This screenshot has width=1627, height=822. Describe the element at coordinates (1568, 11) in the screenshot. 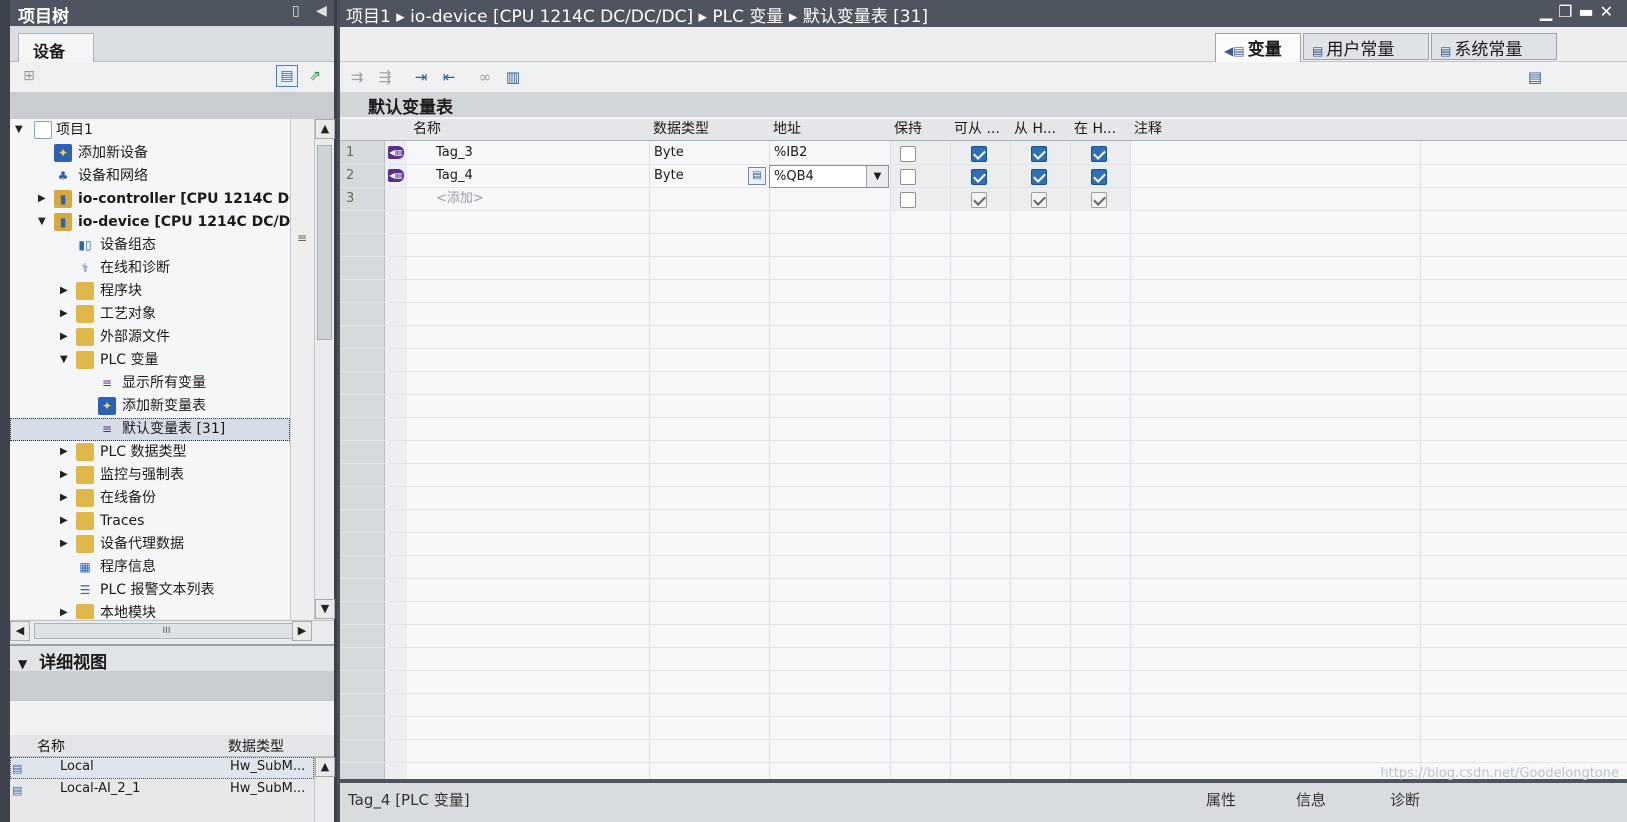

I see `float-icon: ❐` at that location.